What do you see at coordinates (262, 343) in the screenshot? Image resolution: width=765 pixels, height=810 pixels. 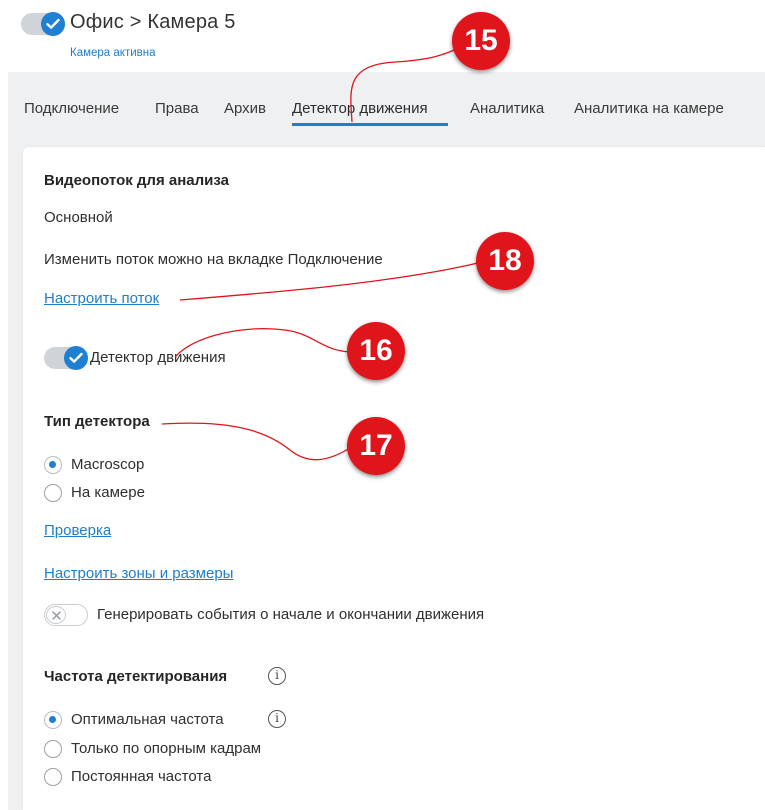 I see `callout-16-line` at bounding box center [262, 343].